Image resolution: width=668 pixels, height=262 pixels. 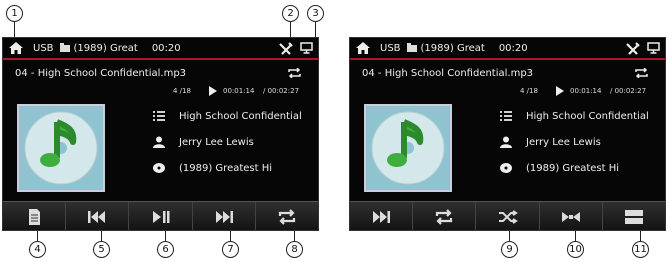 I want to click on callout-9-leader, so click(x=509, y=236).